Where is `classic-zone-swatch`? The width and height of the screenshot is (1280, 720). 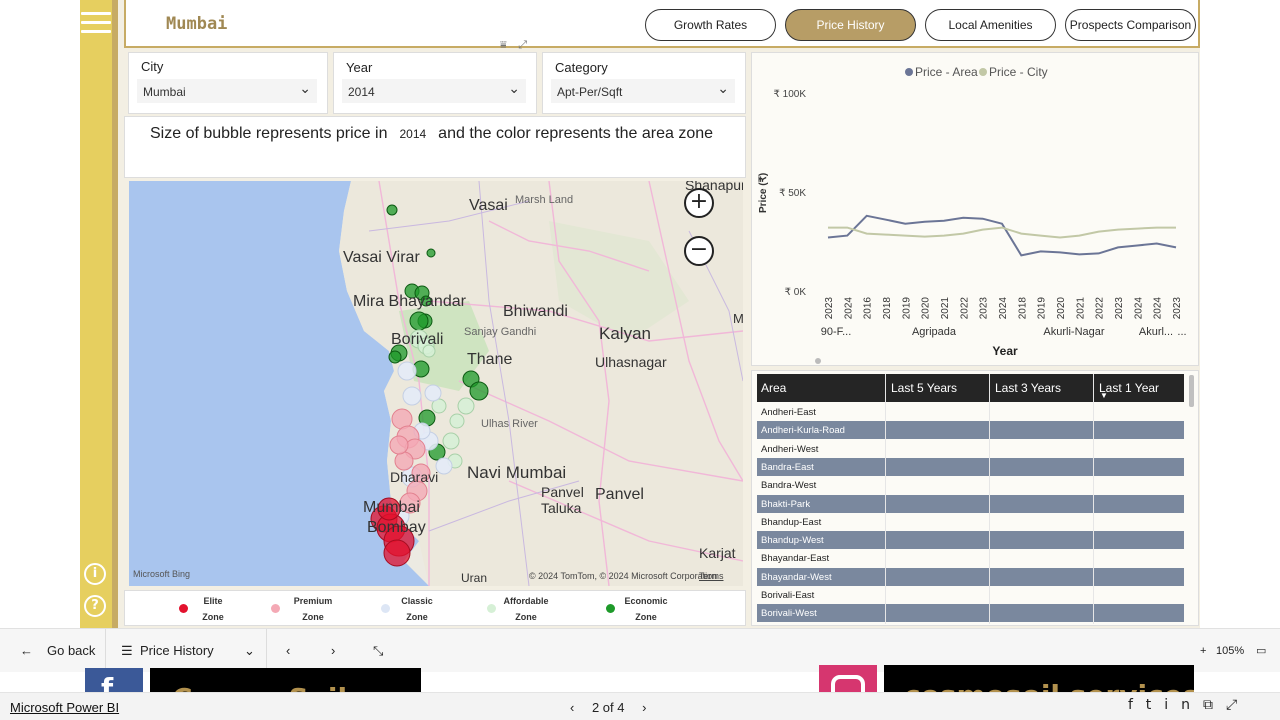
classic-zone-swatch is located at coordinates (385, 608).